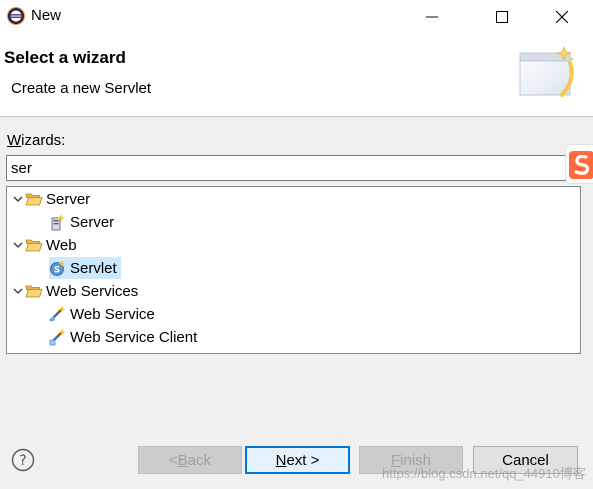  What do you see at coordinates (61, 245) in the screenshot?
I see `tree-node-label: Web` at bounding box center [61, 245].